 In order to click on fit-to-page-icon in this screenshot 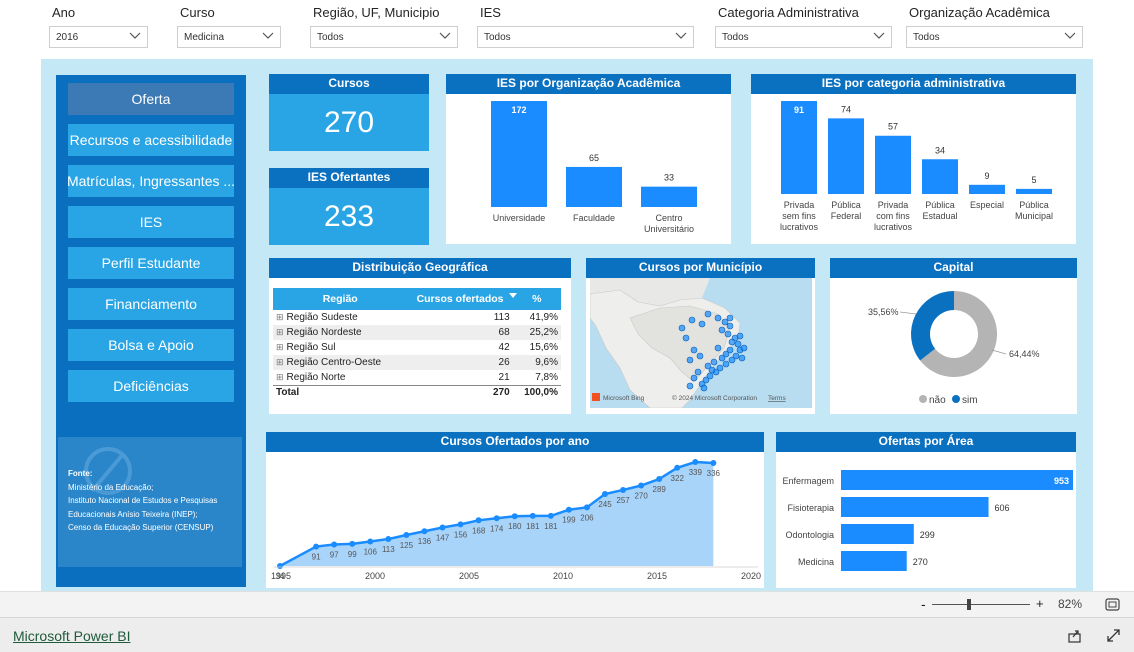, I will do `click(1112, 604)`.